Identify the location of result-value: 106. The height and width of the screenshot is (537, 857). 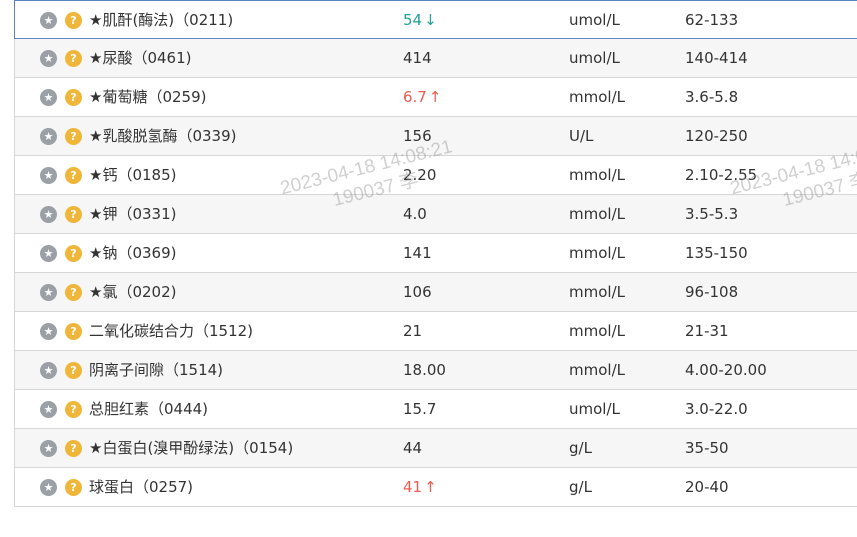
(418, 292).